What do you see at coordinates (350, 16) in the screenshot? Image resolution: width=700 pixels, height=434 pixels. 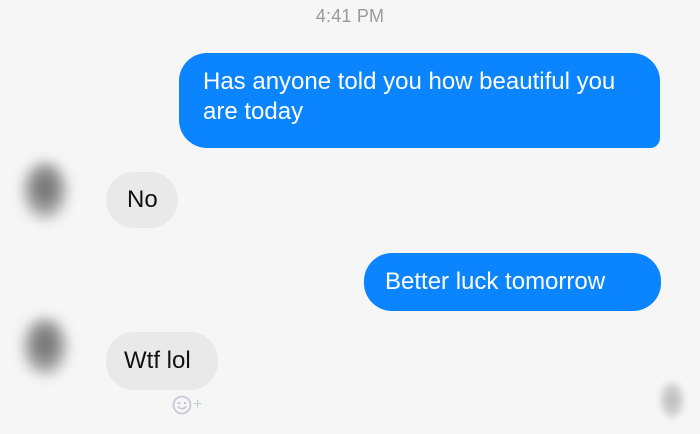 I see `message-timestamp: 4:41 PM` at bounding box center [350, 16].